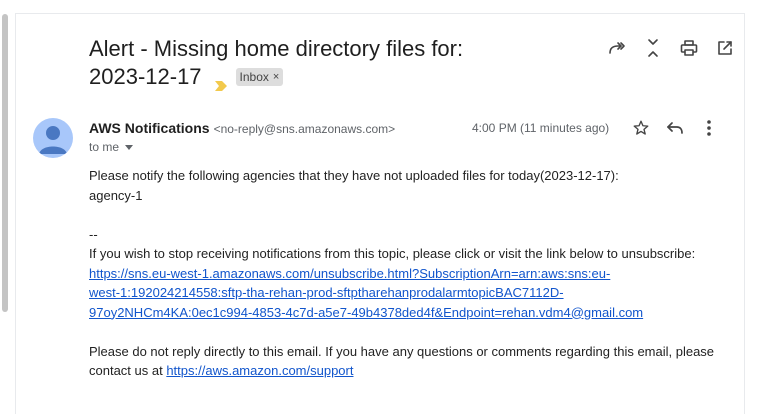 Image resolution: width=759 pixels, height=414 pixels. I want to click on message-actions, so click(675, 128).